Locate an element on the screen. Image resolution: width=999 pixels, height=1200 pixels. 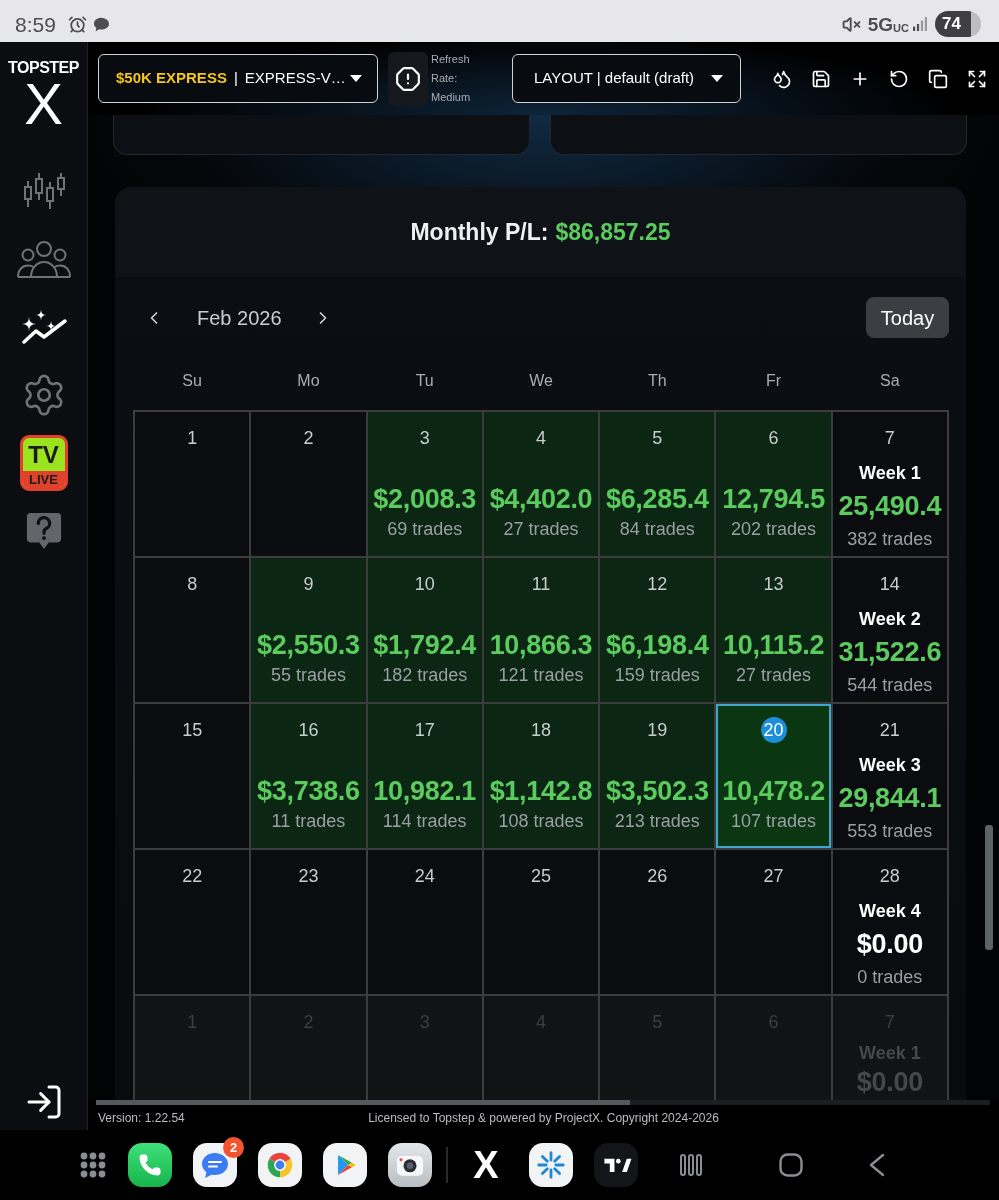
trade-count: 84 trades is located at coordinates (657, 529).